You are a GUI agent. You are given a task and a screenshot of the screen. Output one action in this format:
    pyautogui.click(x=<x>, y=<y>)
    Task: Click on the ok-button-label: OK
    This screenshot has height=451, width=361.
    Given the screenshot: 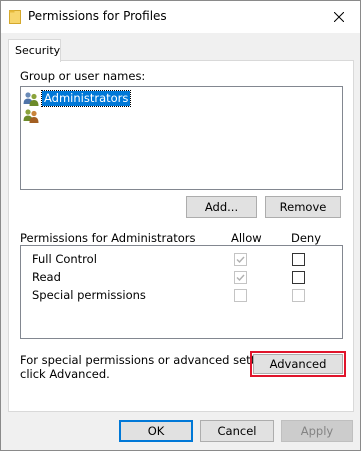 What is the action you would take?
    pyautogui.click(x=156, y=431)
    